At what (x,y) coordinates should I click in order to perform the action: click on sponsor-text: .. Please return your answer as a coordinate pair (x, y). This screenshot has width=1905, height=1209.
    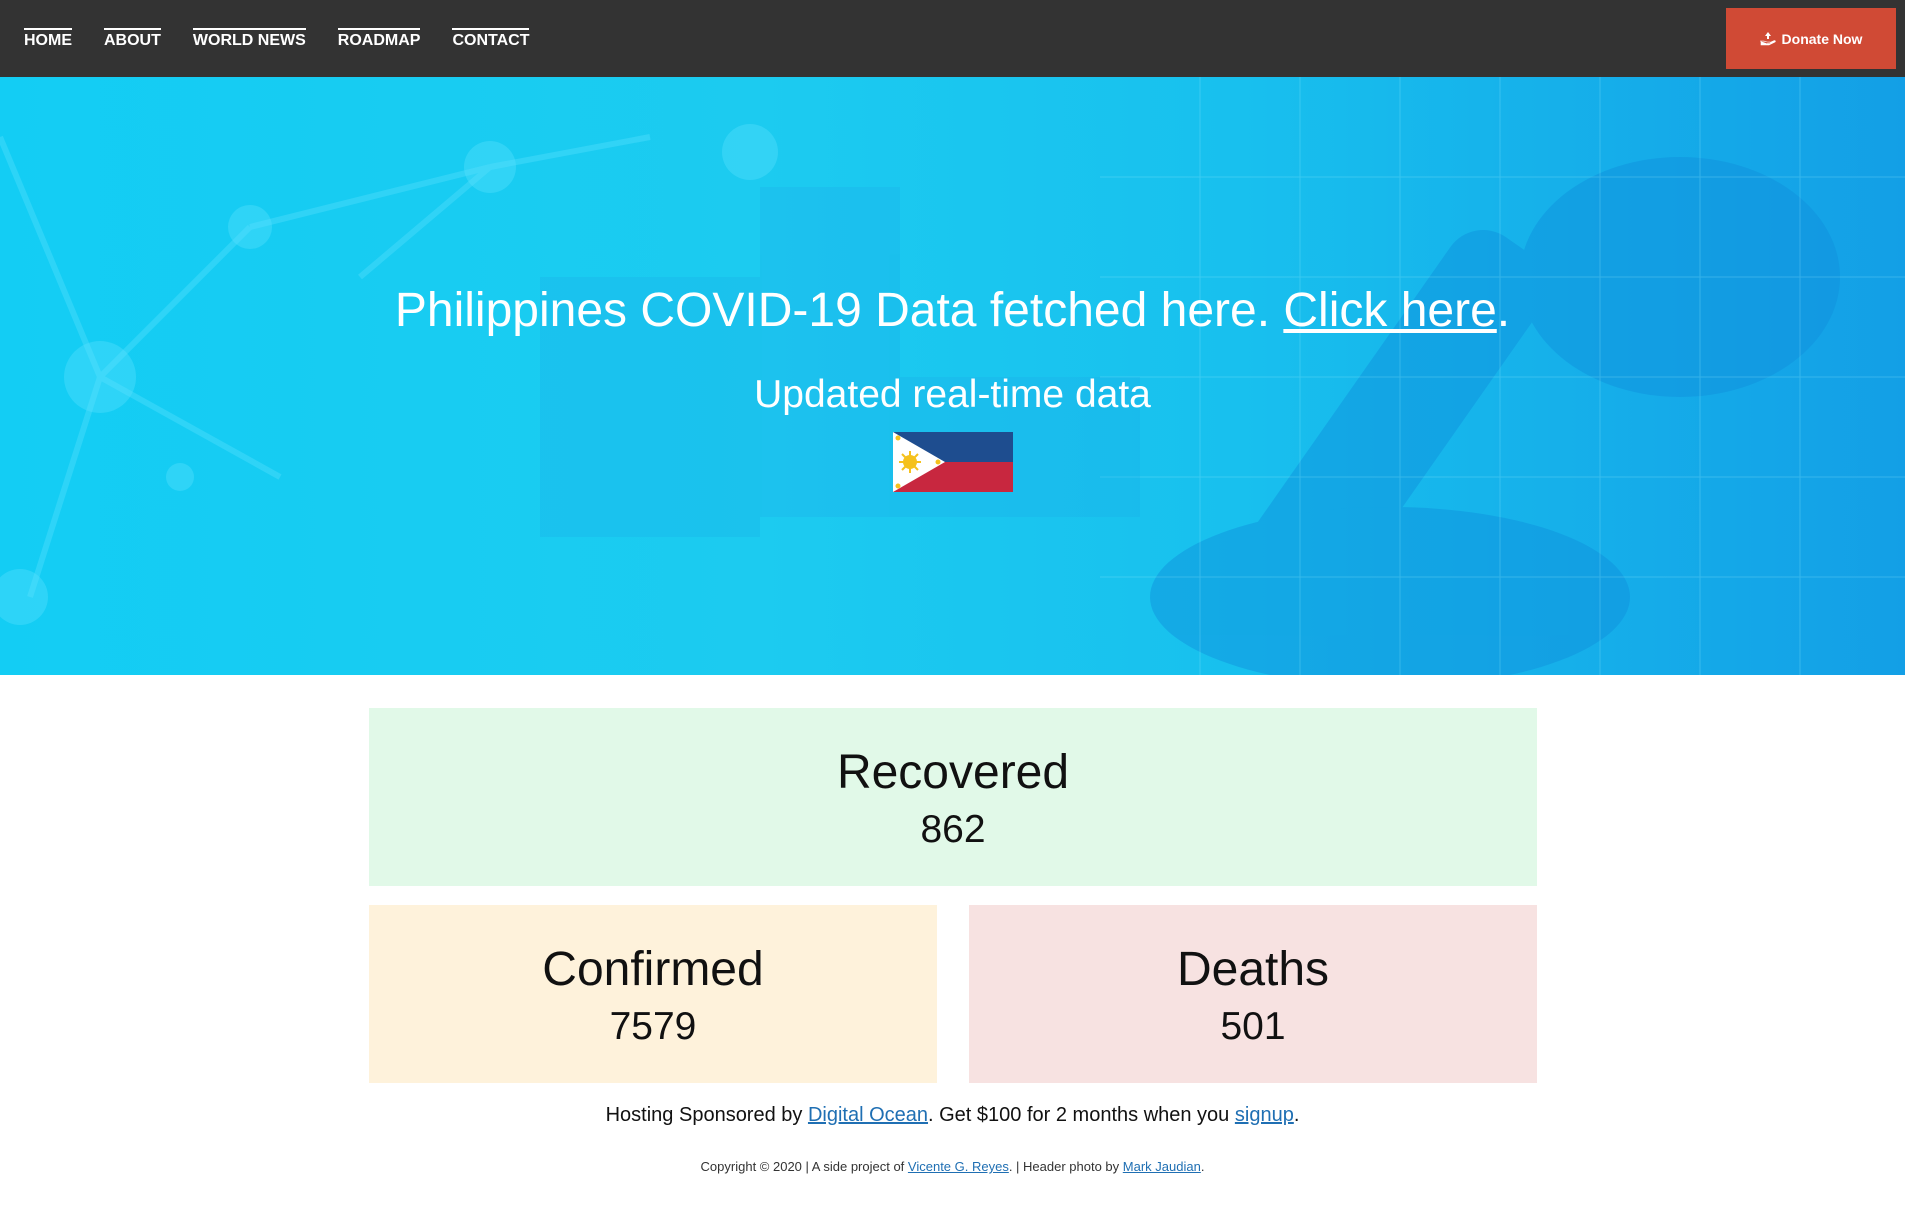
    Looking at the image, I should click on (1296, 1115).